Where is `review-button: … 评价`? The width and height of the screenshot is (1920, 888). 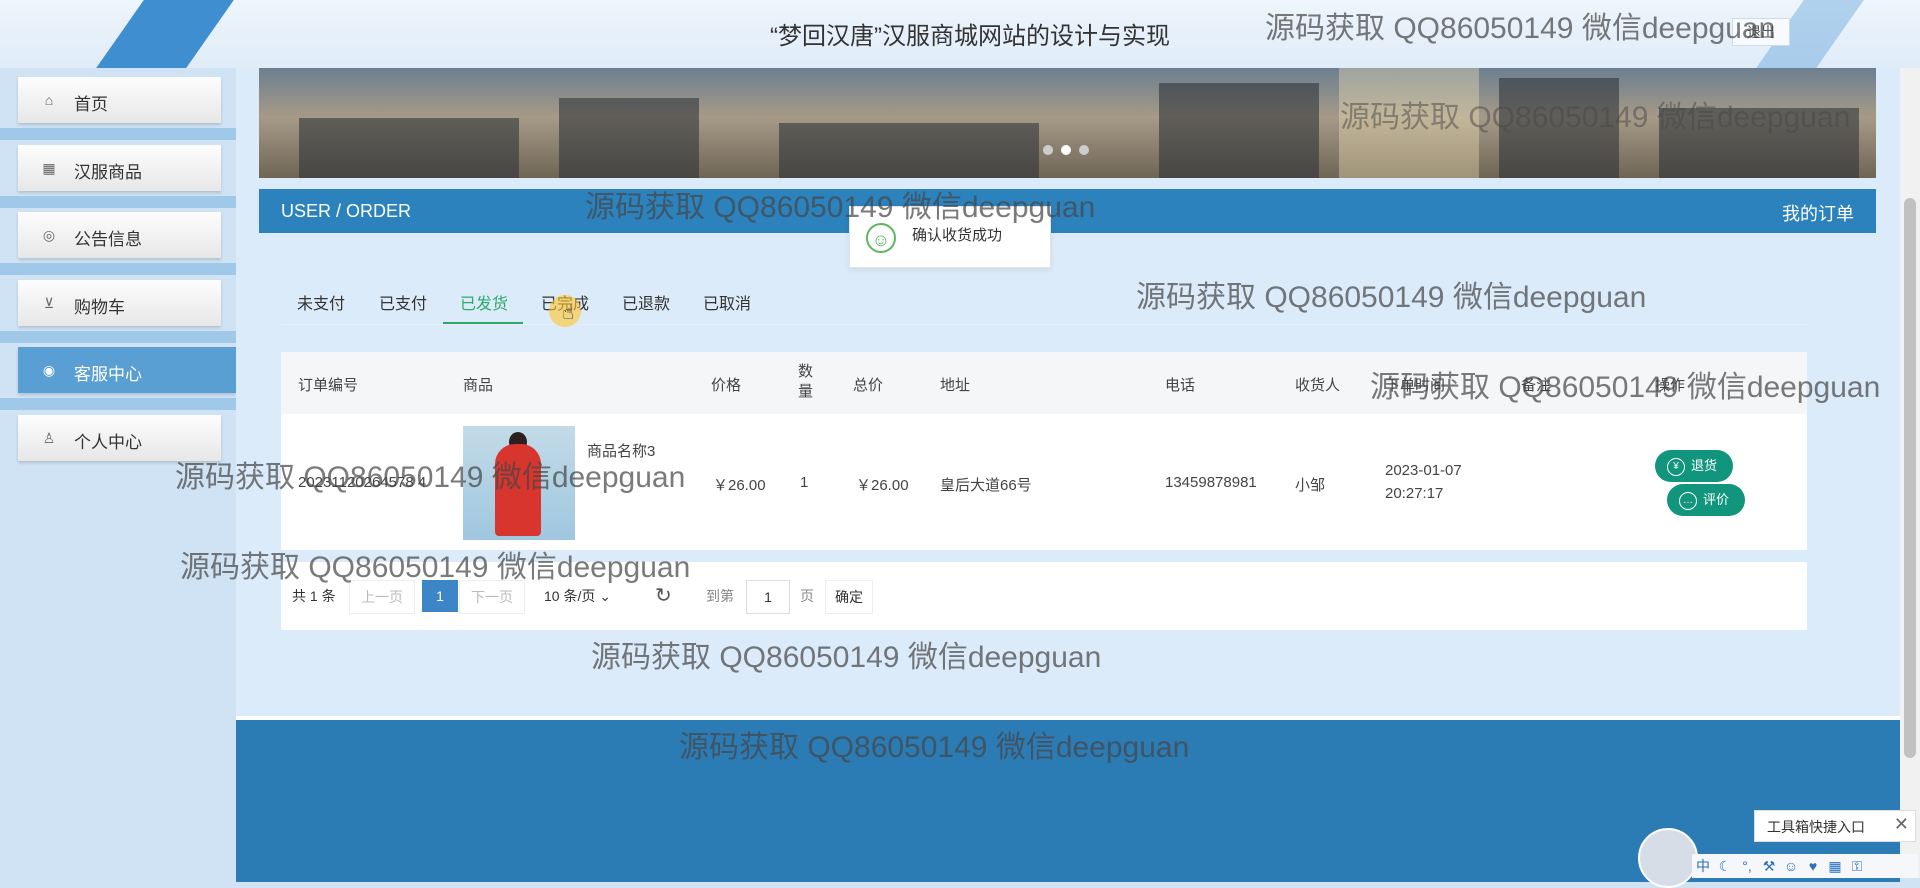
review-button: … 评价 is located at coordinates (1706, 500).